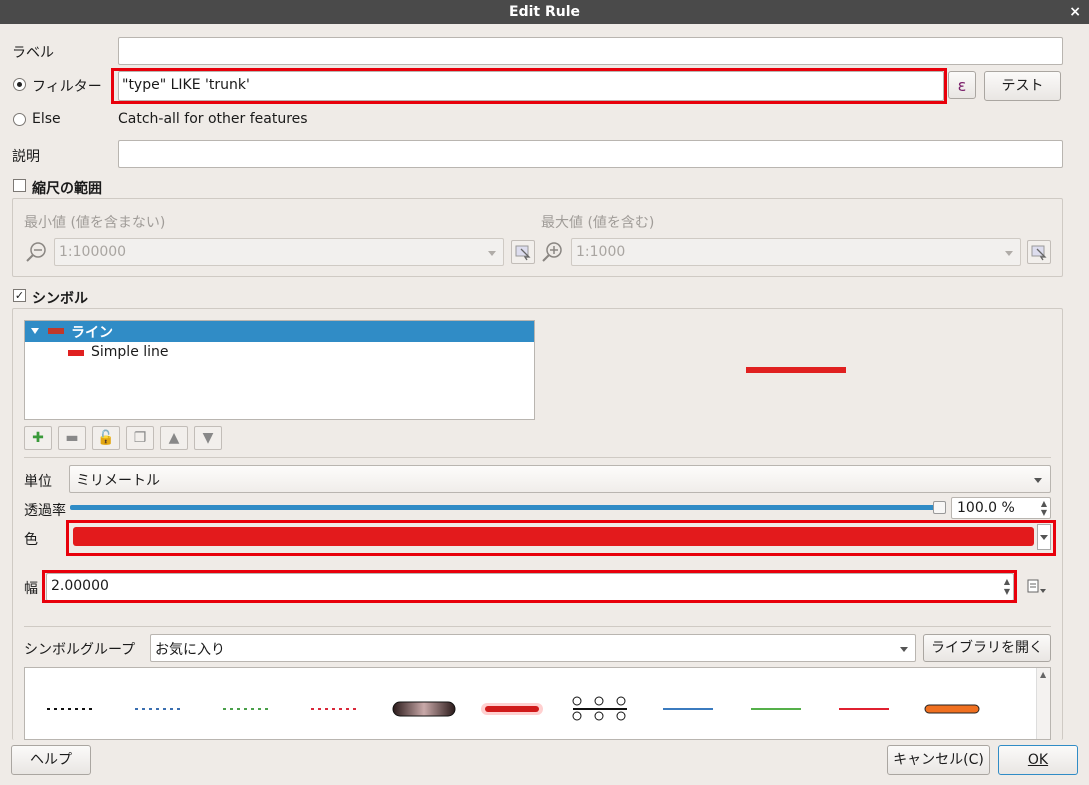 This screenshot has height=785, width=1089. I want to click on remove-layer-button: ▬, so click(72, 438).